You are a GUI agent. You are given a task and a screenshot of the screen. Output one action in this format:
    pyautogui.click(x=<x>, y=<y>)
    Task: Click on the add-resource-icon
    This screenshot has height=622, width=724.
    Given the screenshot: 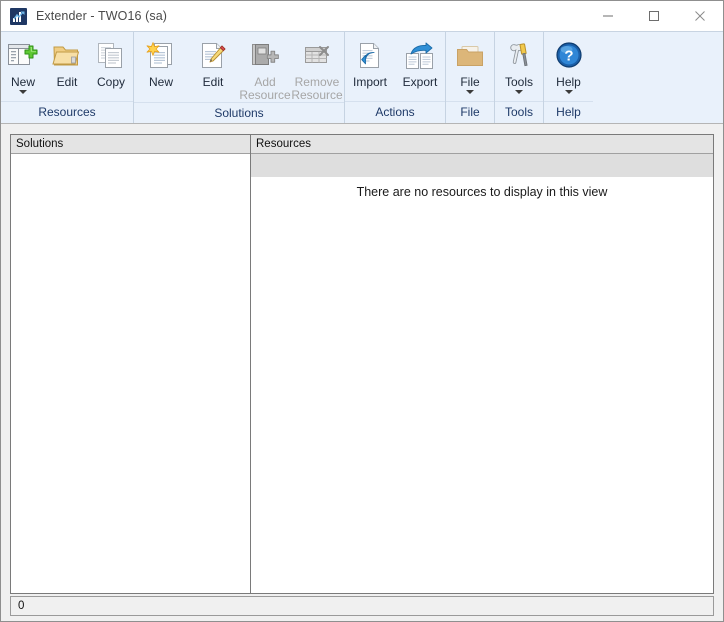 What is the action you would take?
    pyautogui.click(x=265, y=56)
    